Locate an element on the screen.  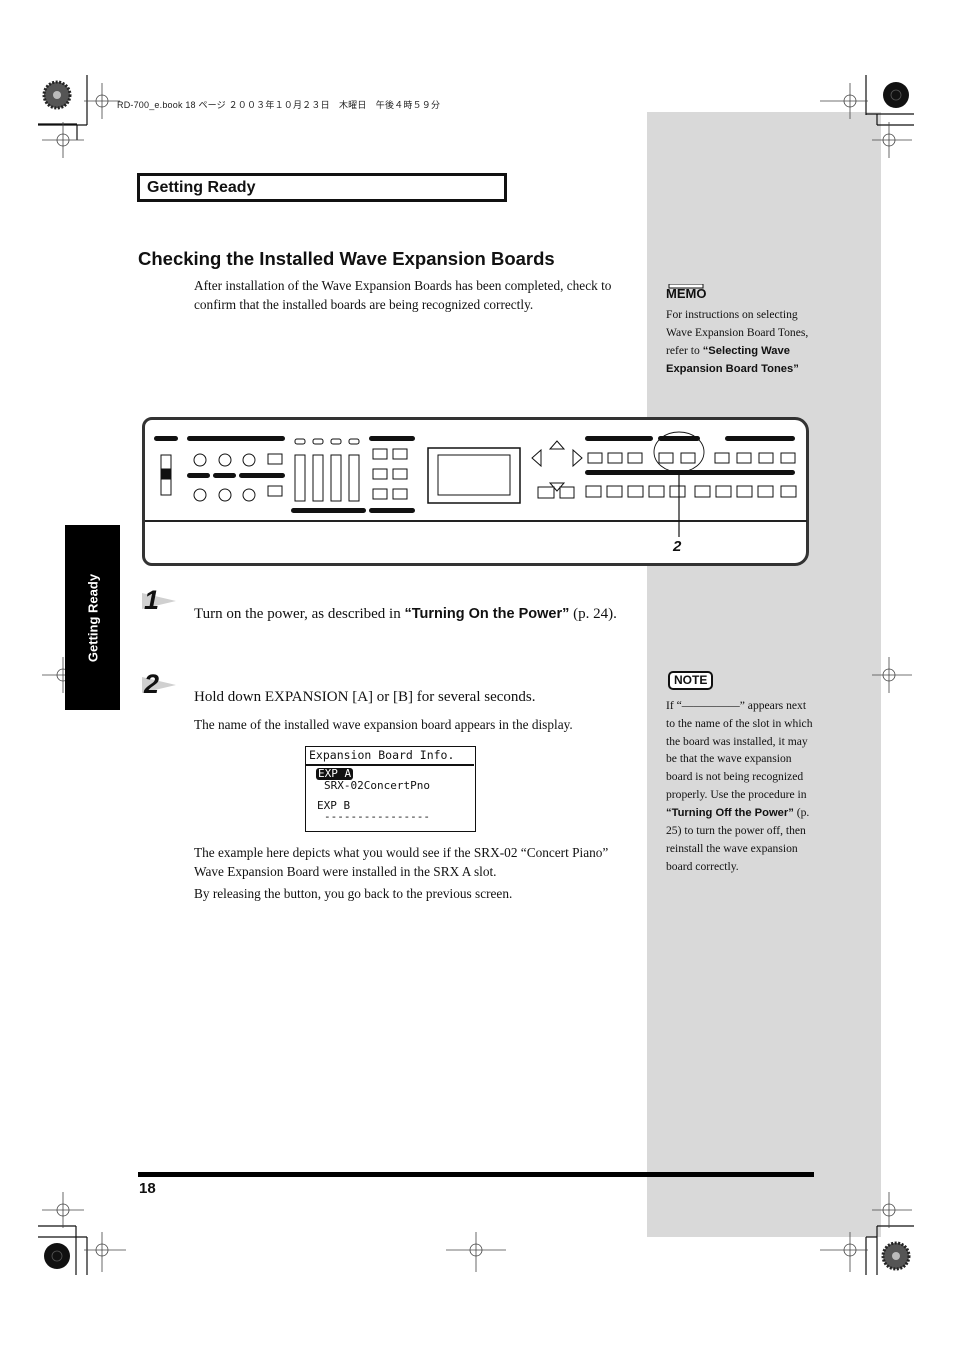
equalizer-label-pill is located at coordinates (236, 438).